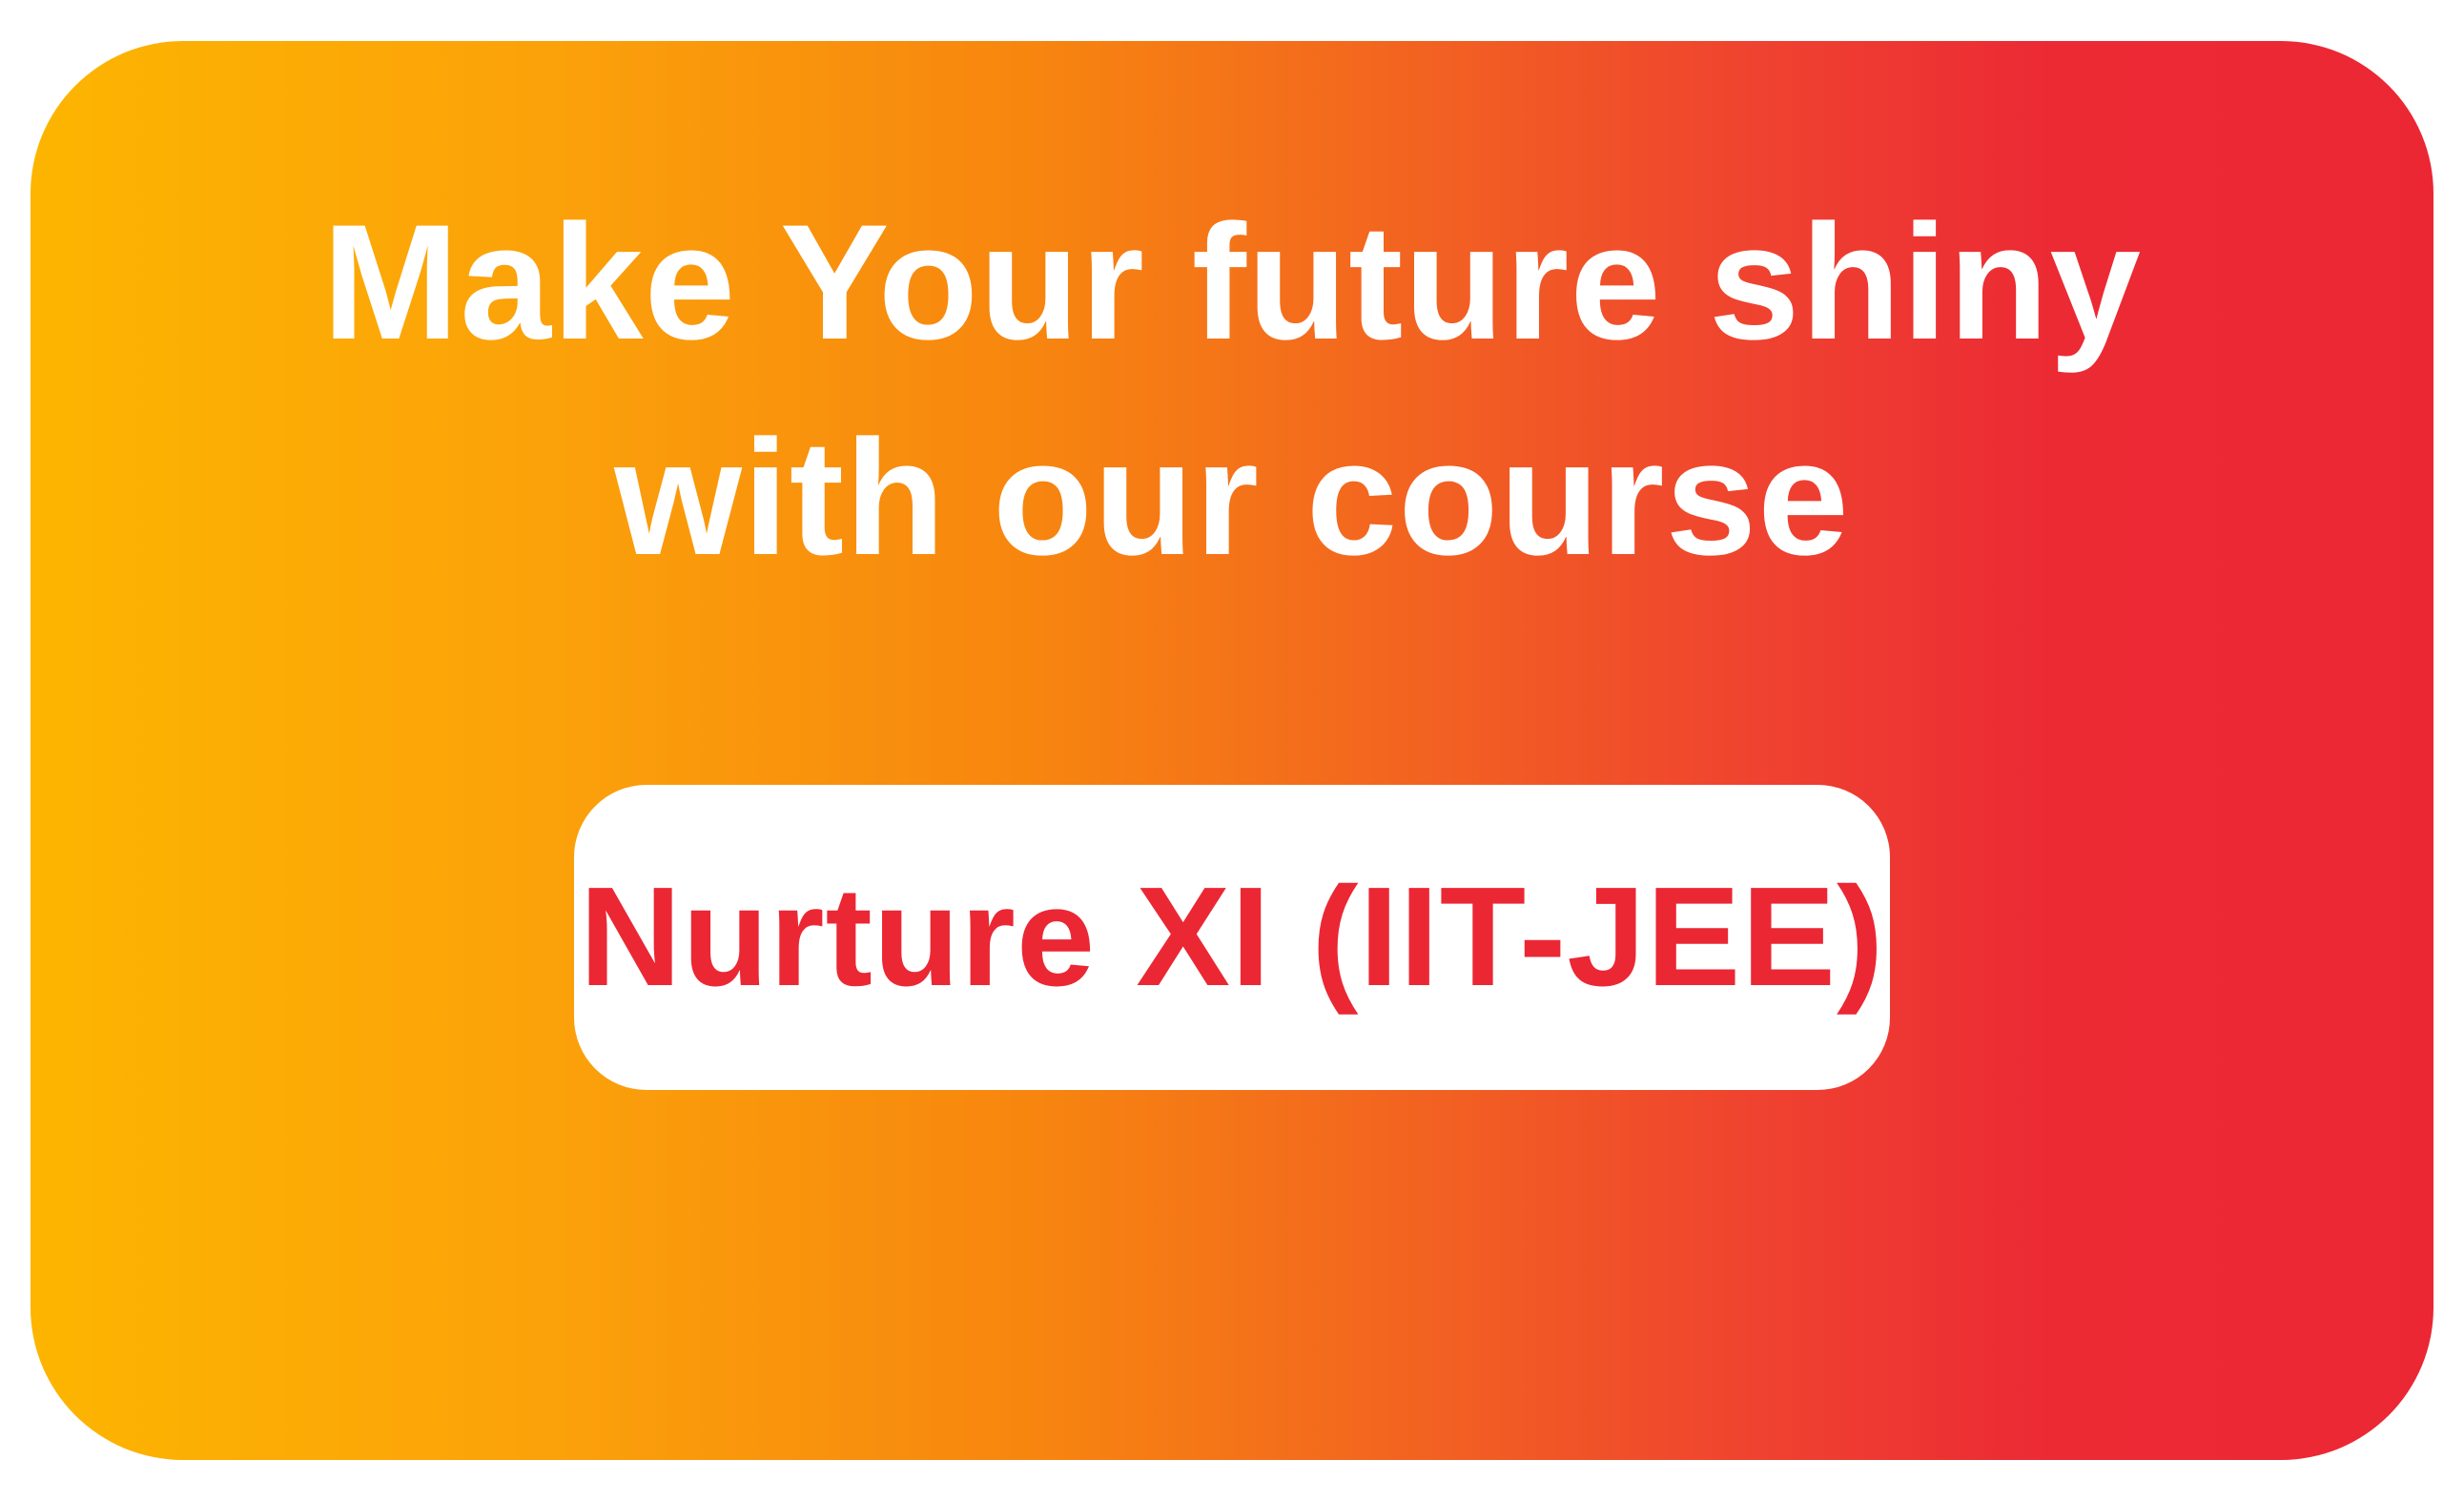 The image size is (2464, 1501). I want to click on course-button: Nurture XI (IIT-JEE), so click(1232, 937).